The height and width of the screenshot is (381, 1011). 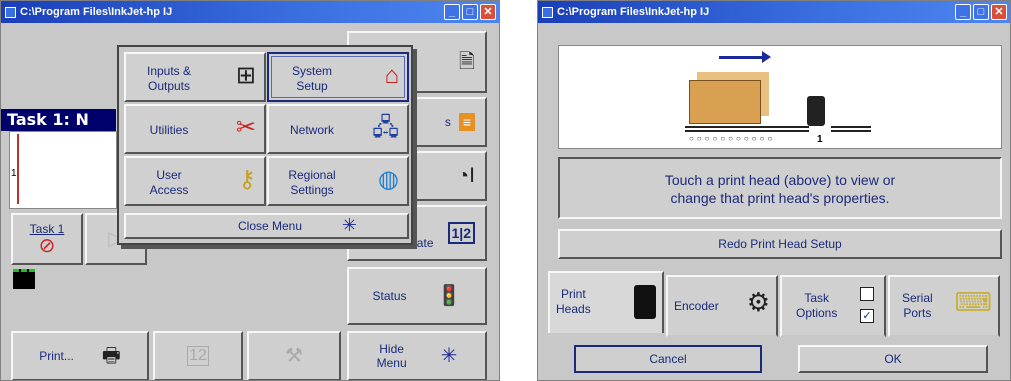 What do you see at coordinates (169, 130) in the screenshot?
I see `utilities-label: Utilities` at bounding box center [169, 130].